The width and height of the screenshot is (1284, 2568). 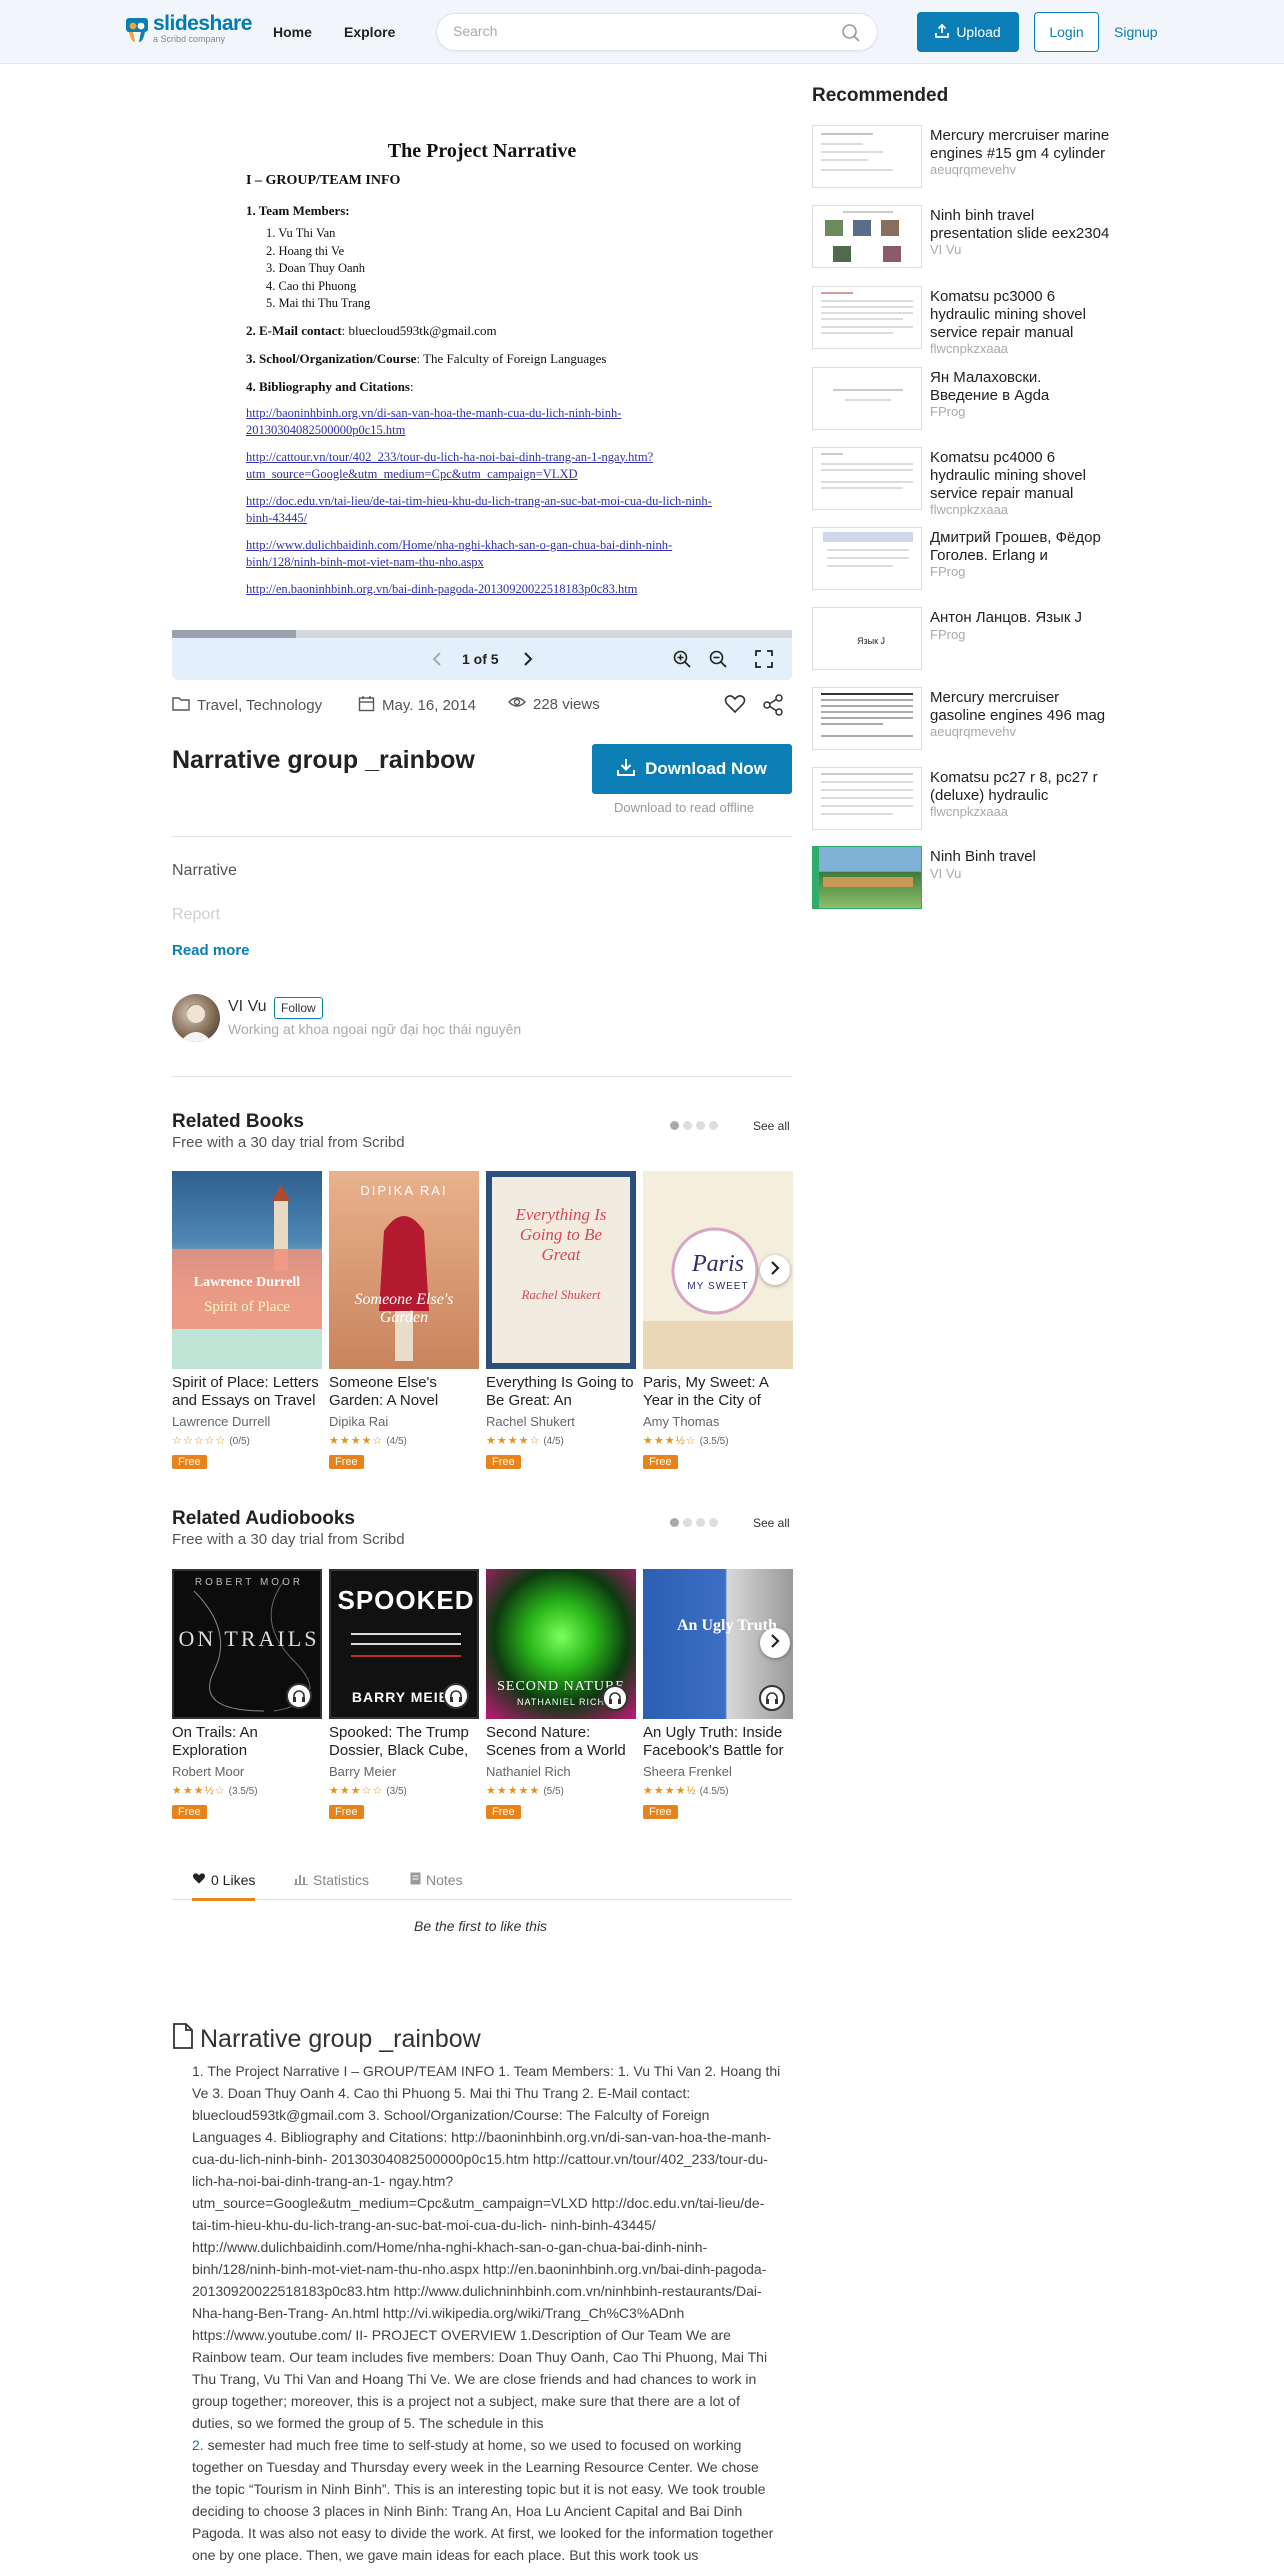 What do you see at coordinates (962, 641) in the screenshot?
I see `recommended-item: Язык J Антон Ланцов. Язык J FProg` at bounding box center [962, 641].